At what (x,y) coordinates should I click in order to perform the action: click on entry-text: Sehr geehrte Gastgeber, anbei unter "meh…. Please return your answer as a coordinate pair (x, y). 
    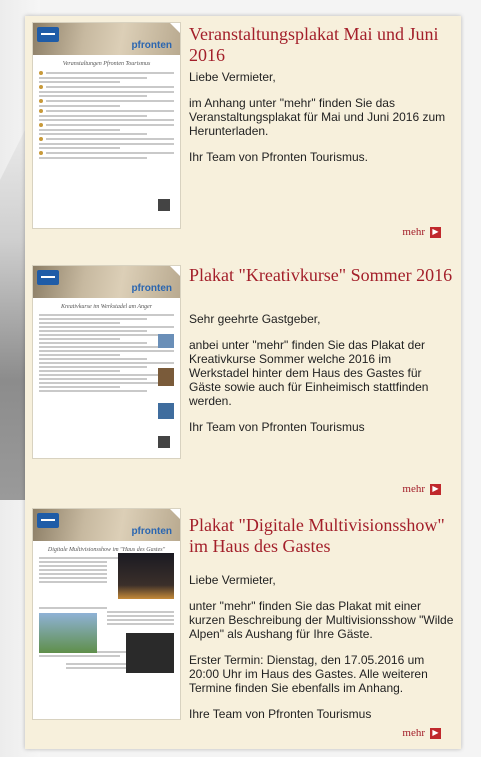
    Looking at the image, I should click on (321, 379).